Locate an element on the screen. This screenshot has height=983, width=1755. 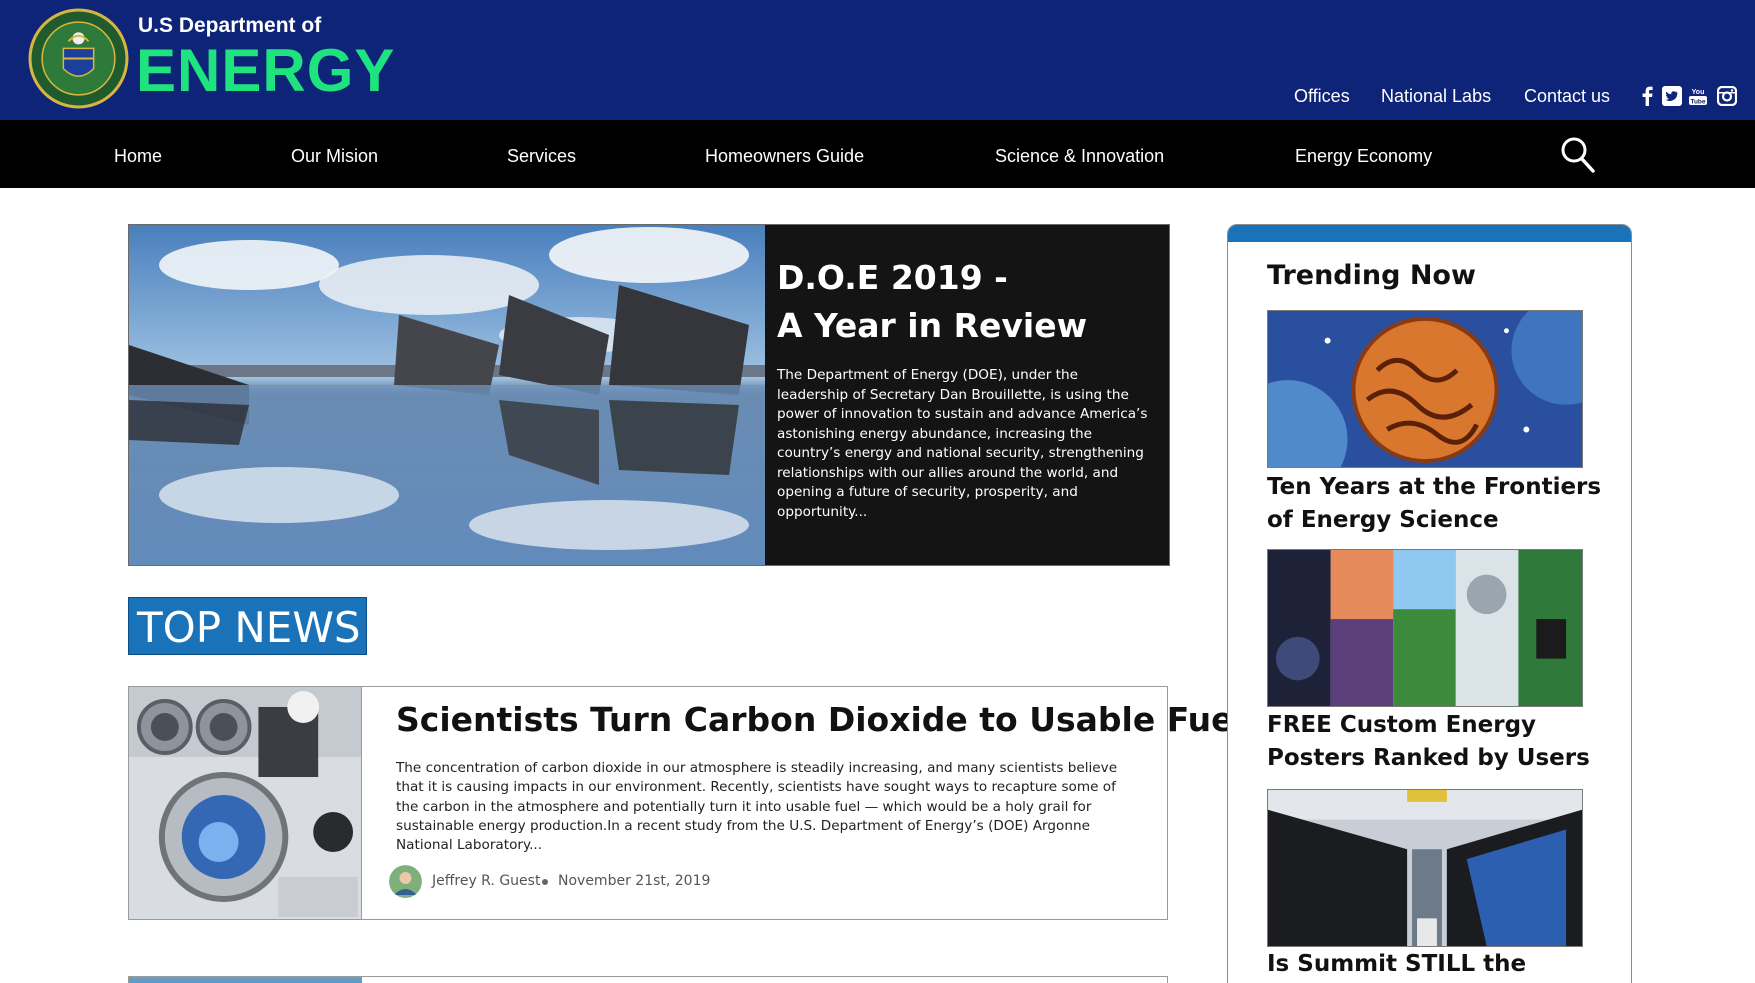
nav-services: Services is located at coordinates (541, 156).